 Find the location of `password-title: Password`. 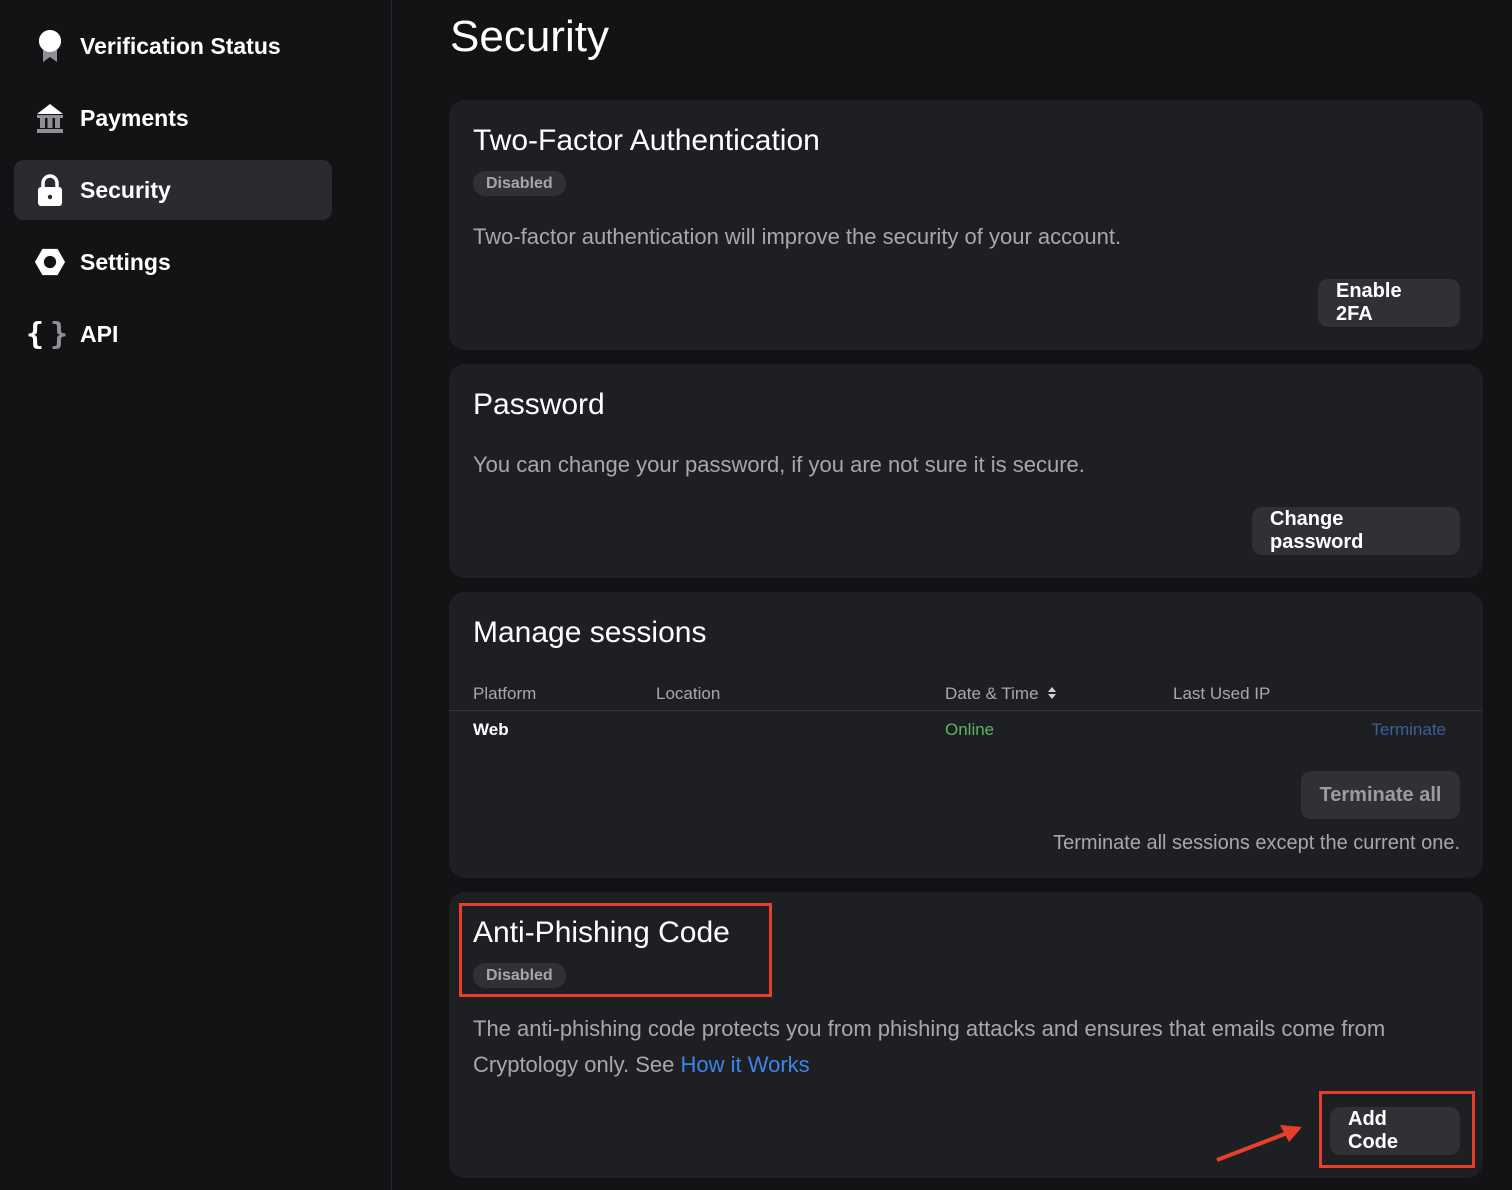

password-title: Password is located at coordinates (539, 404).